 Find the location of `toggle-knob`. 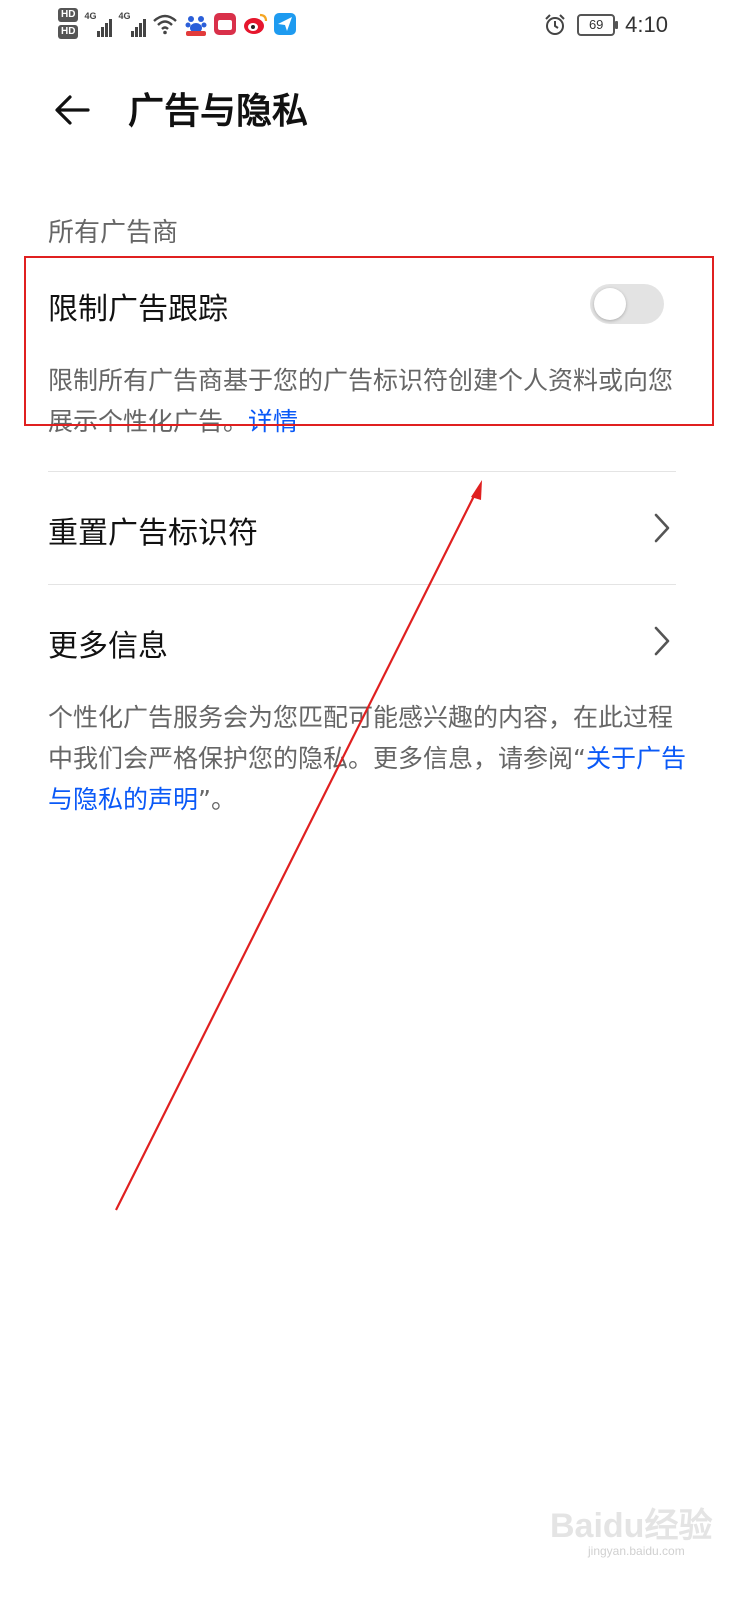

toggle-knob is located at coordinates (610, 304).